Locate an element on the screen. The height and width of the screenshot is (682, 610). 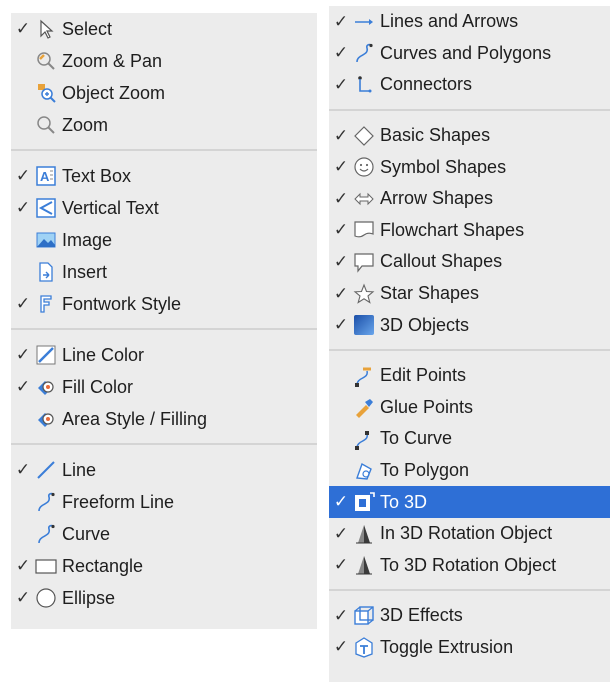
menu-item-label: Line is located at coordinates (79, 469).